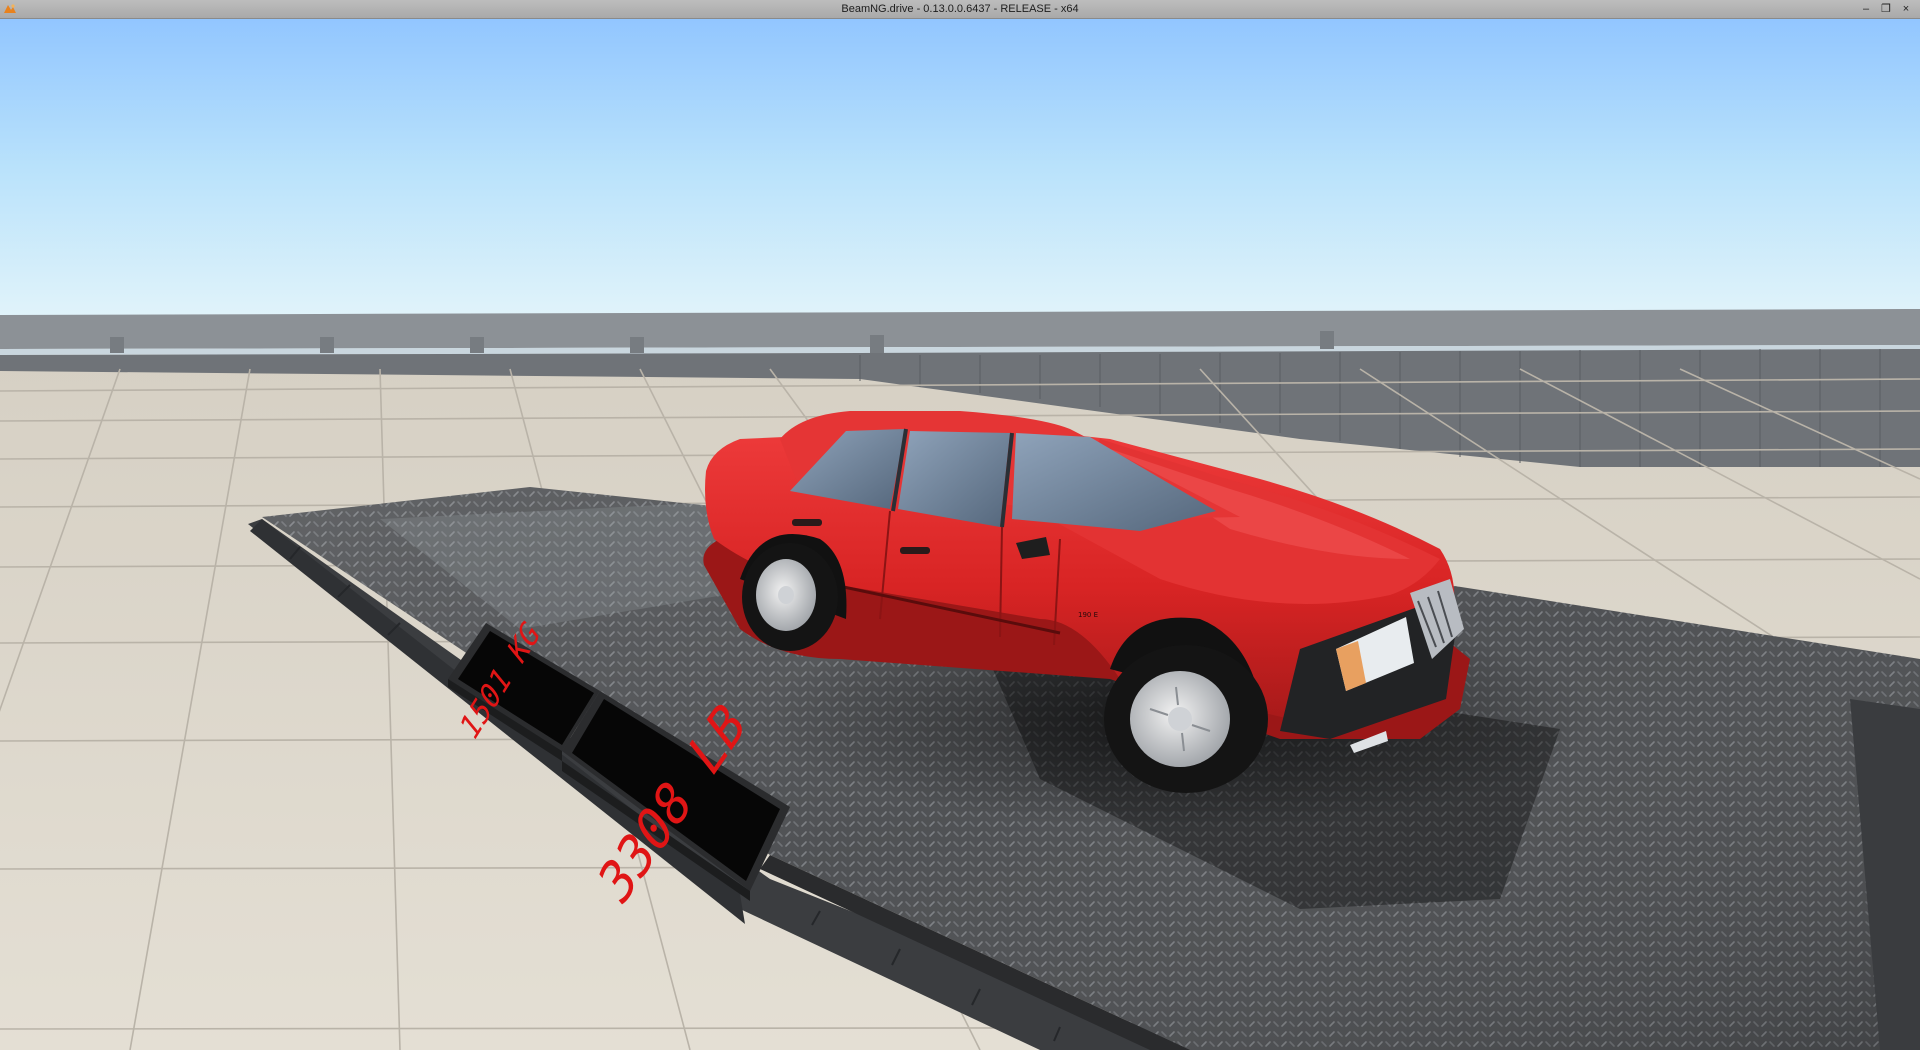  Describe the element at coordinates (1906, 9) in the screenshot. I see `close-button: ×` at that location.